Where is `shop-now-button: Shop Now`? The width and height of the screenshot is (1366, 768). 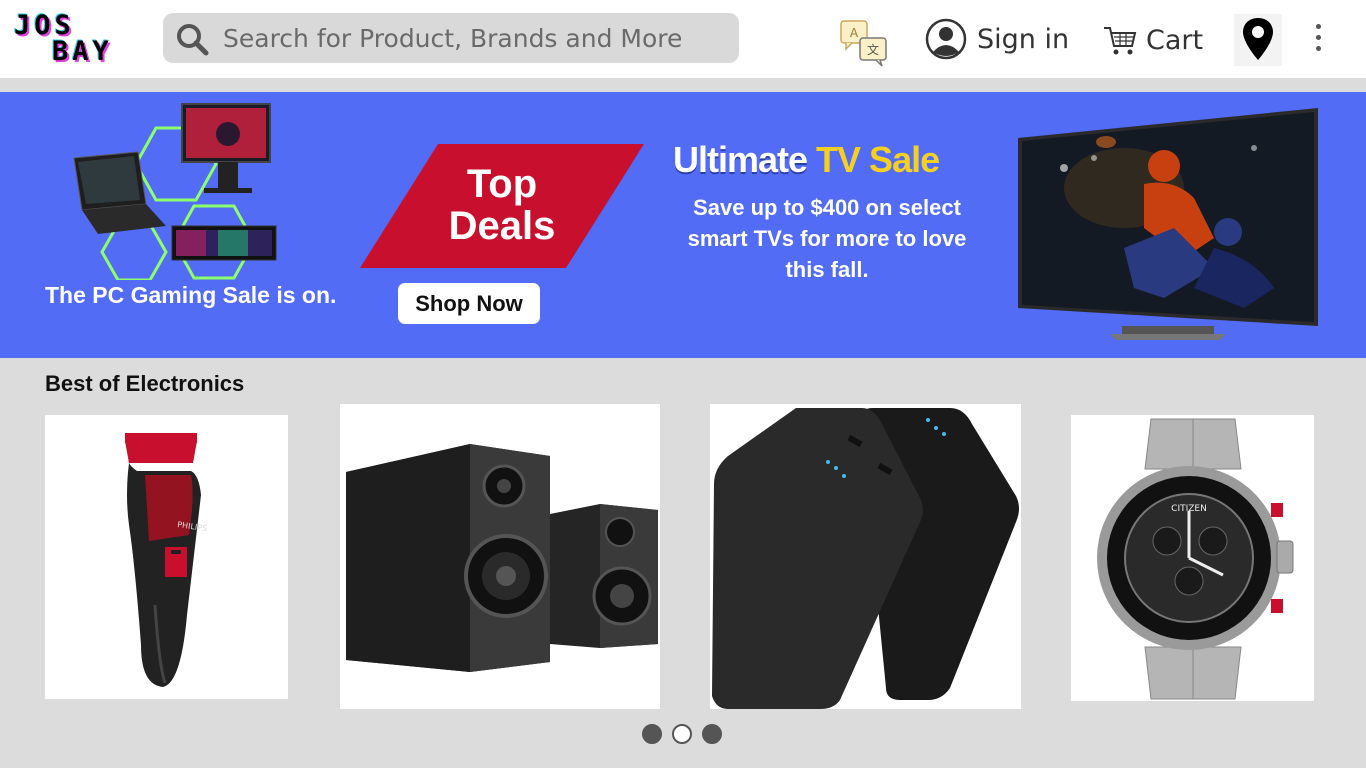
shop-now-button: Shop Now is located at coordinates (469, 303).